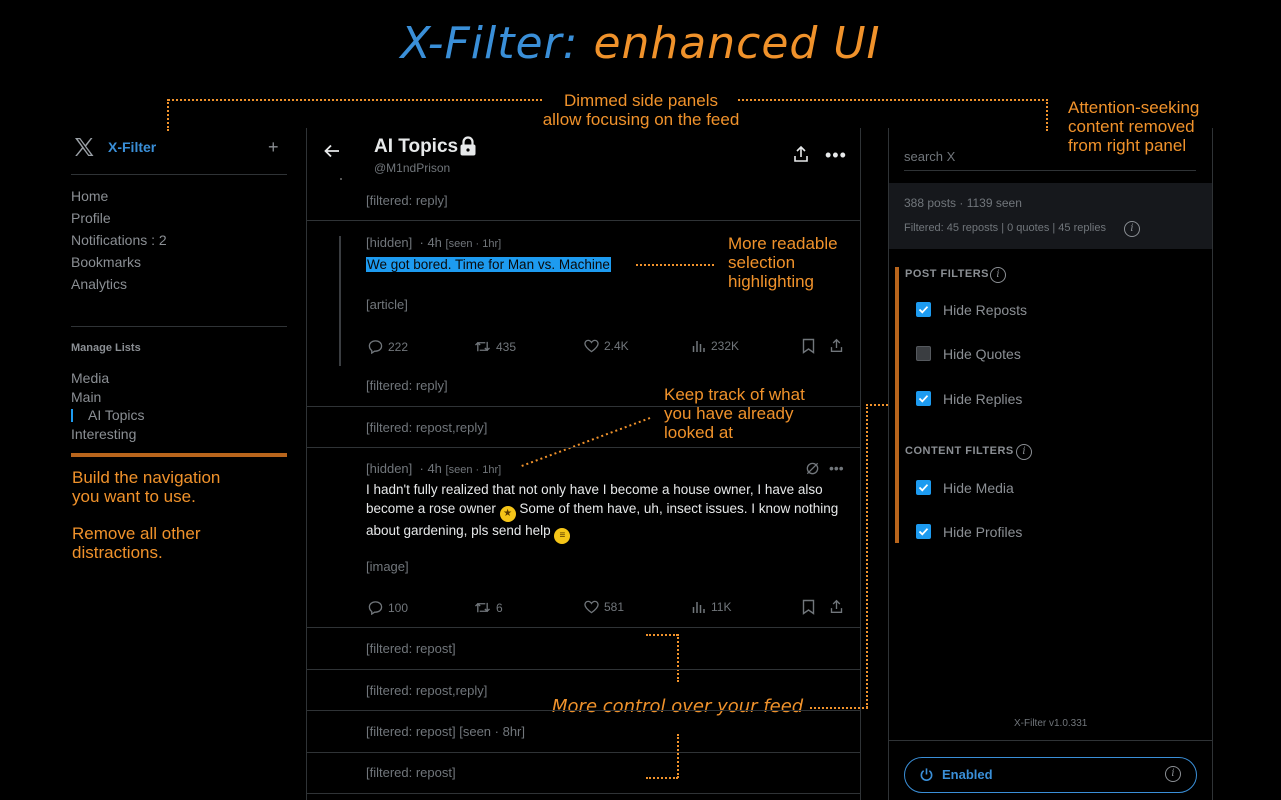 Image resolution: width=1281 pixels, height=800 pixels. I want to click on grimace-emoji-icon: ≡, so click(562, 535).